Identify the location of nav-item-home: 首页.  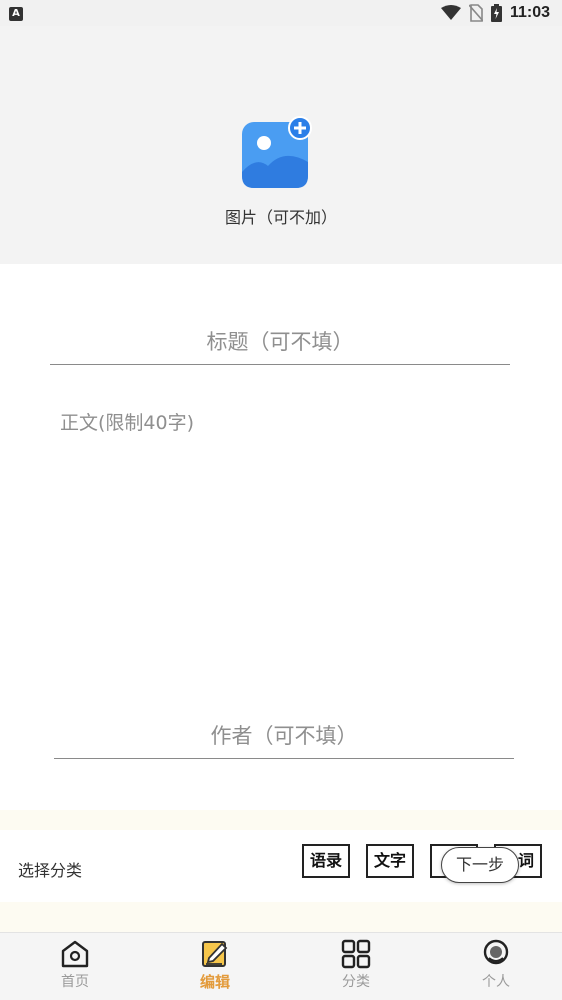
(75, 968).